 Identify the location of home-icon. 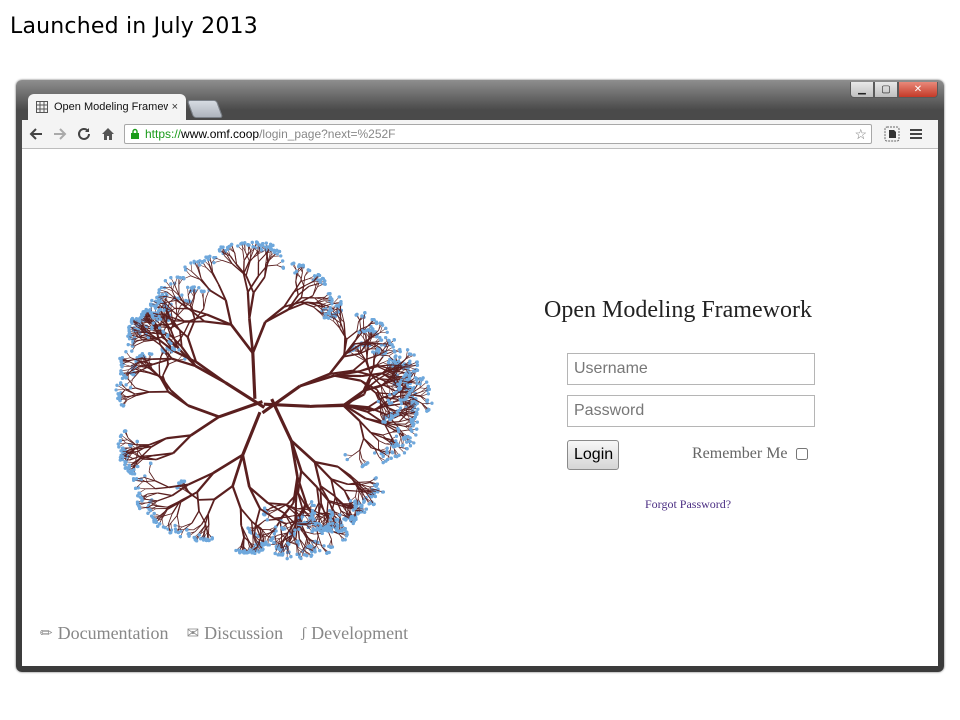
(108, 134).